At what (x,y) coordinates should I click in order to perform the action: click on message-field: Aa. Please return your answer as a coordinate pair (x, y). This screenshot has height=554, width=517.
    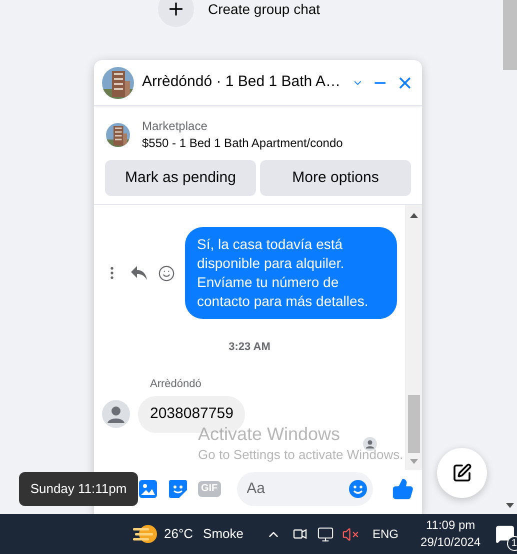
    Looking at the image, I should click on (304, 489).